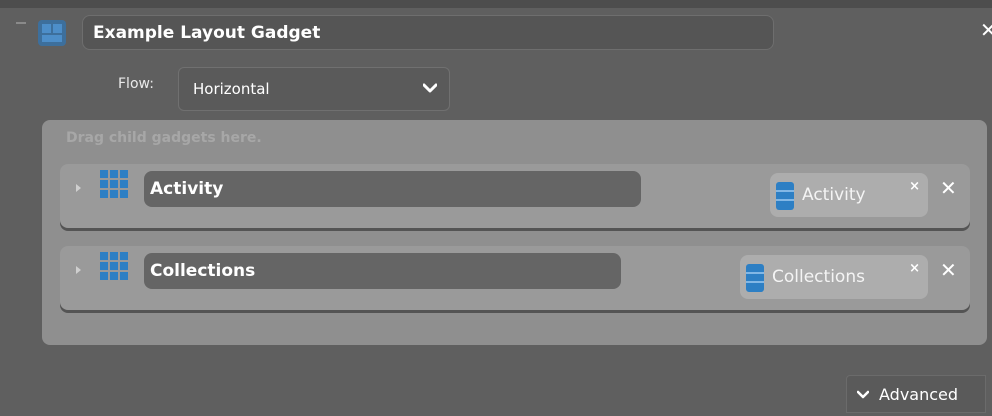 The height and width of the screenshot is (416, 992). What do you see at coordinates (231, 89) in the screenshot?
I see `flow-select-value: Horizontal` at bounding box center [231, 89].